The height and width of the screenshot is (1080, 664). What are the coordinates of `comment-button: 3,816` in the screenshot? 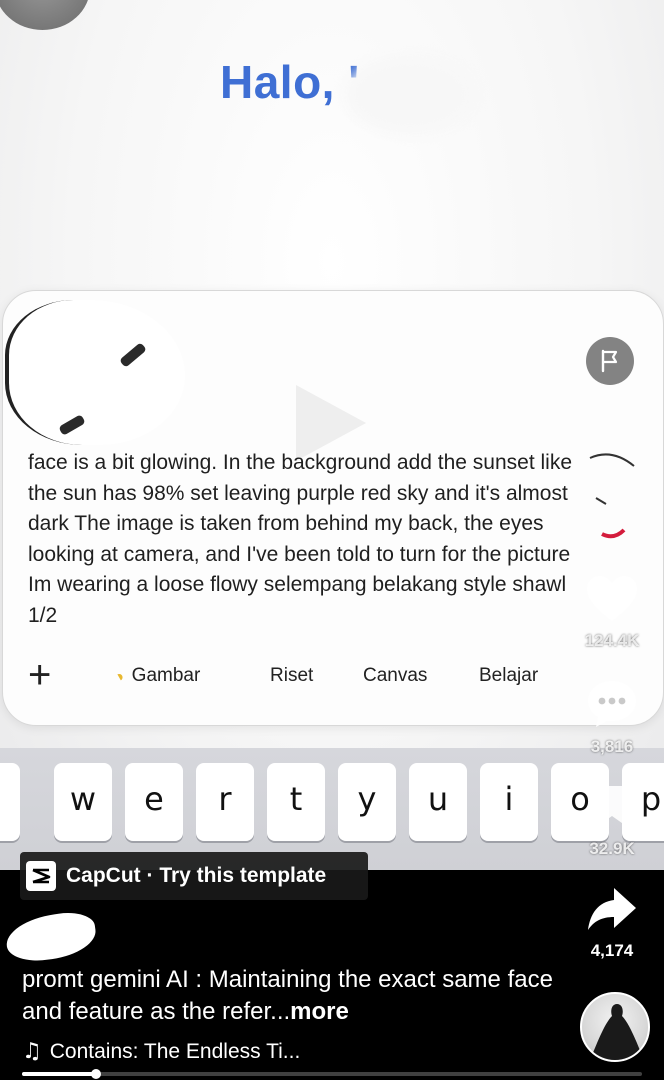 It's located at (612, 717).